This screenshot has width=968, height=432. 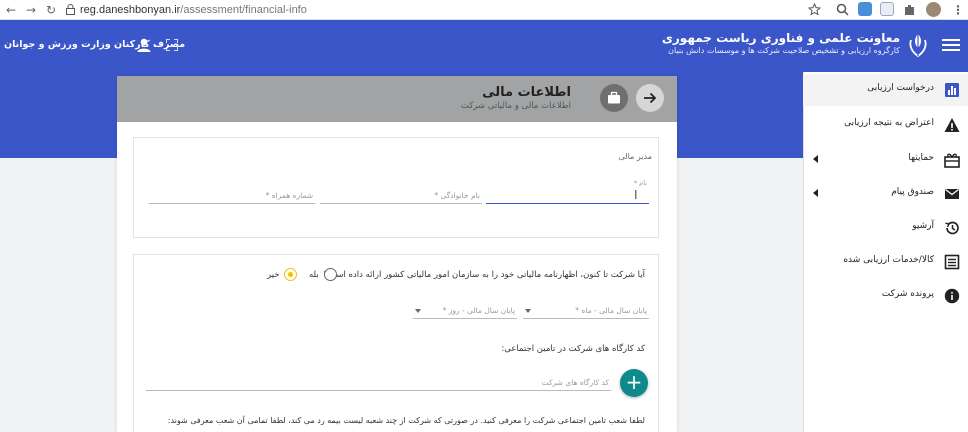 What do you see at coordinates (900, 88) in the screenshot?
I see `sidebar-item-label: درخواست ارزیابی` at bounding box center [900, 88].